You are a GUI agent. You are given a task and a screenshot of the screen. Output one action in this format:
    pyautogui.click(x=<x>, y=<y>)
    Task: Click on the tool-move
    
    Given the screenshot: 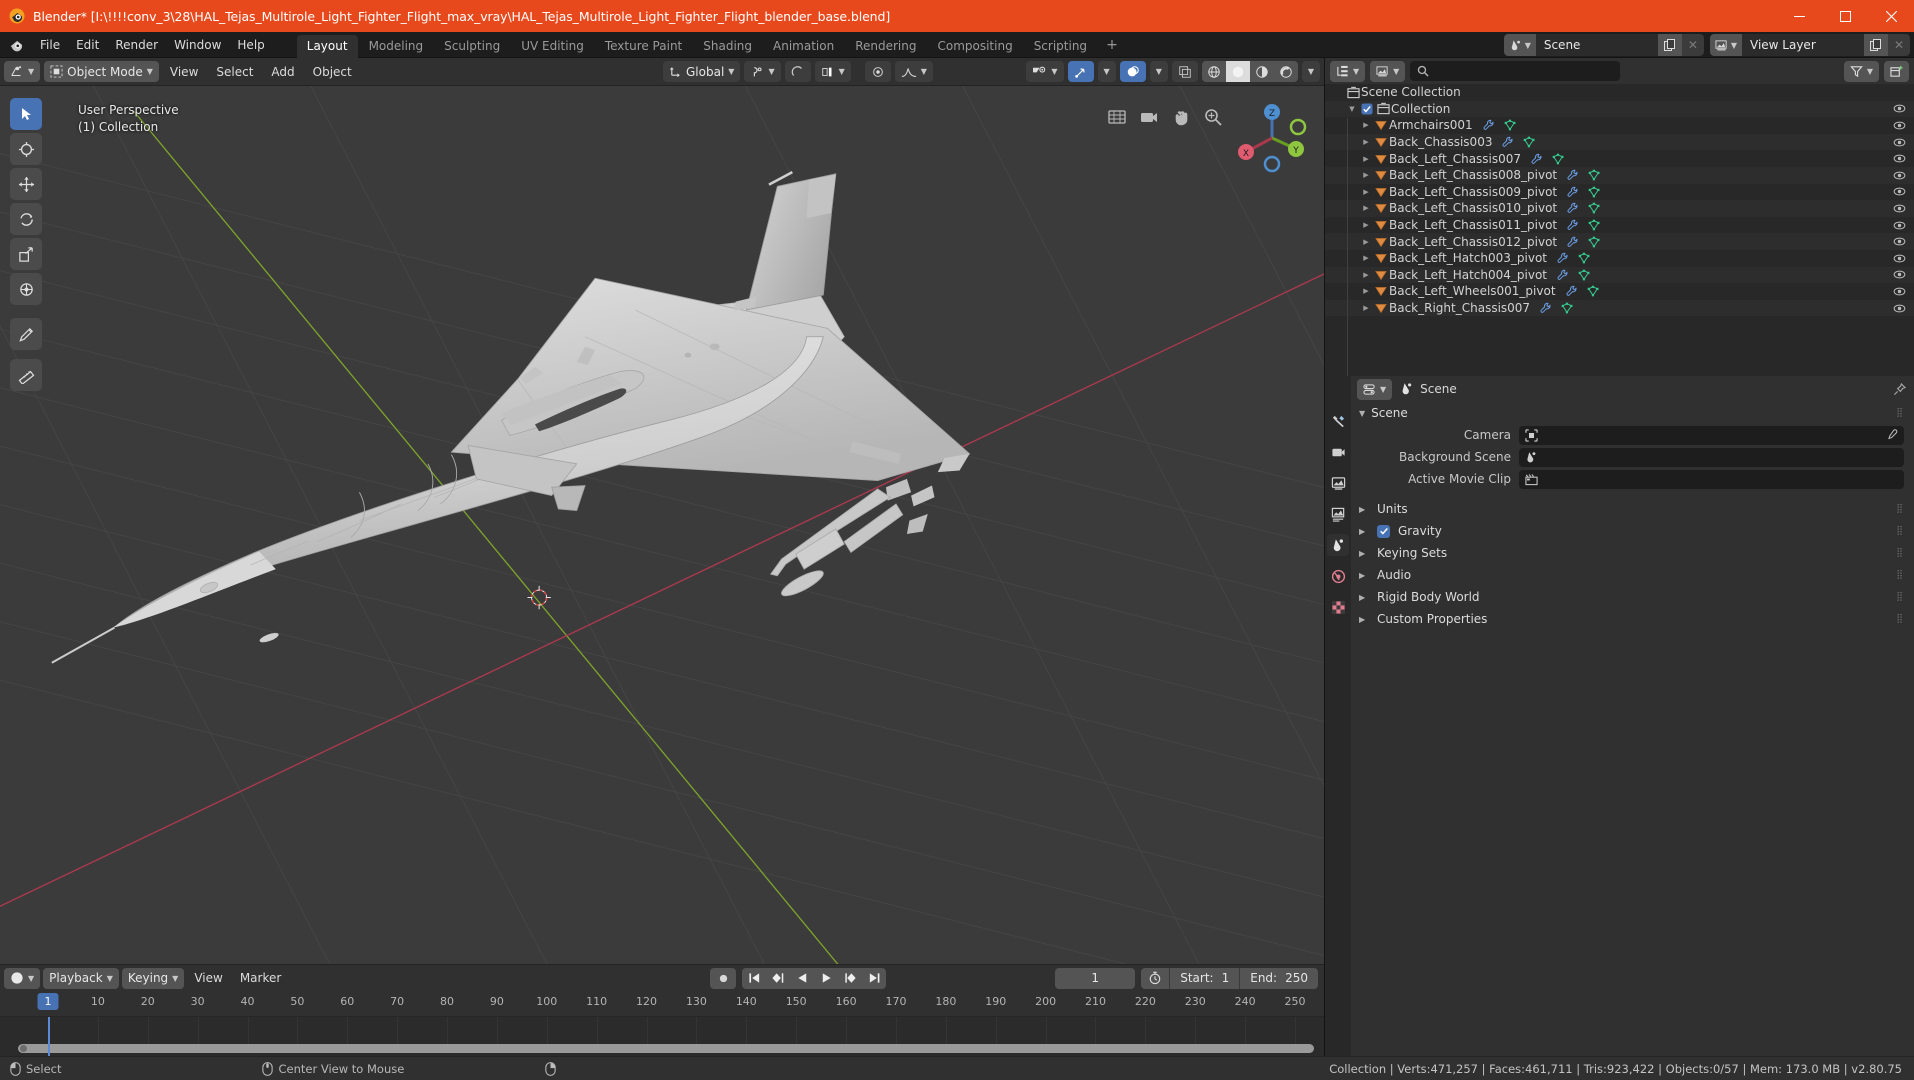 What is the action you would take?
    pyautogui.click(x=26, y=184)
    